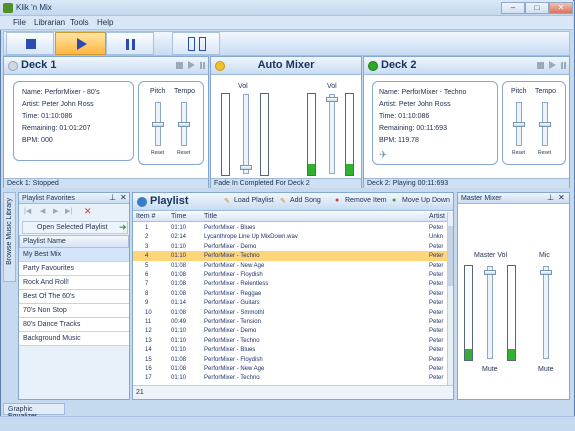 The height and width of the screenshot is (431, 575). What do you see at coordinates (399, 140) in the screenshot?
I see `deck2-bpm: BPM: 119.78` at bounding box center [399, 140].